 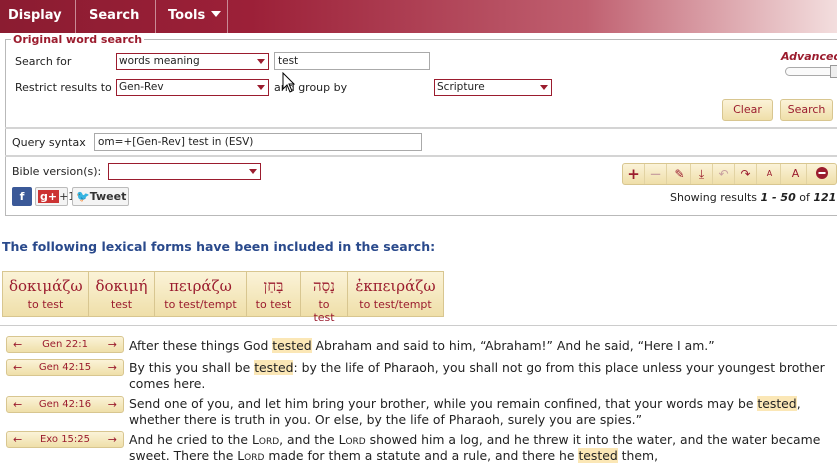 What do you see at coordinates (184, 171) in the screenshot?
I see `bible-versions-select` at bounding box center [184, 171].